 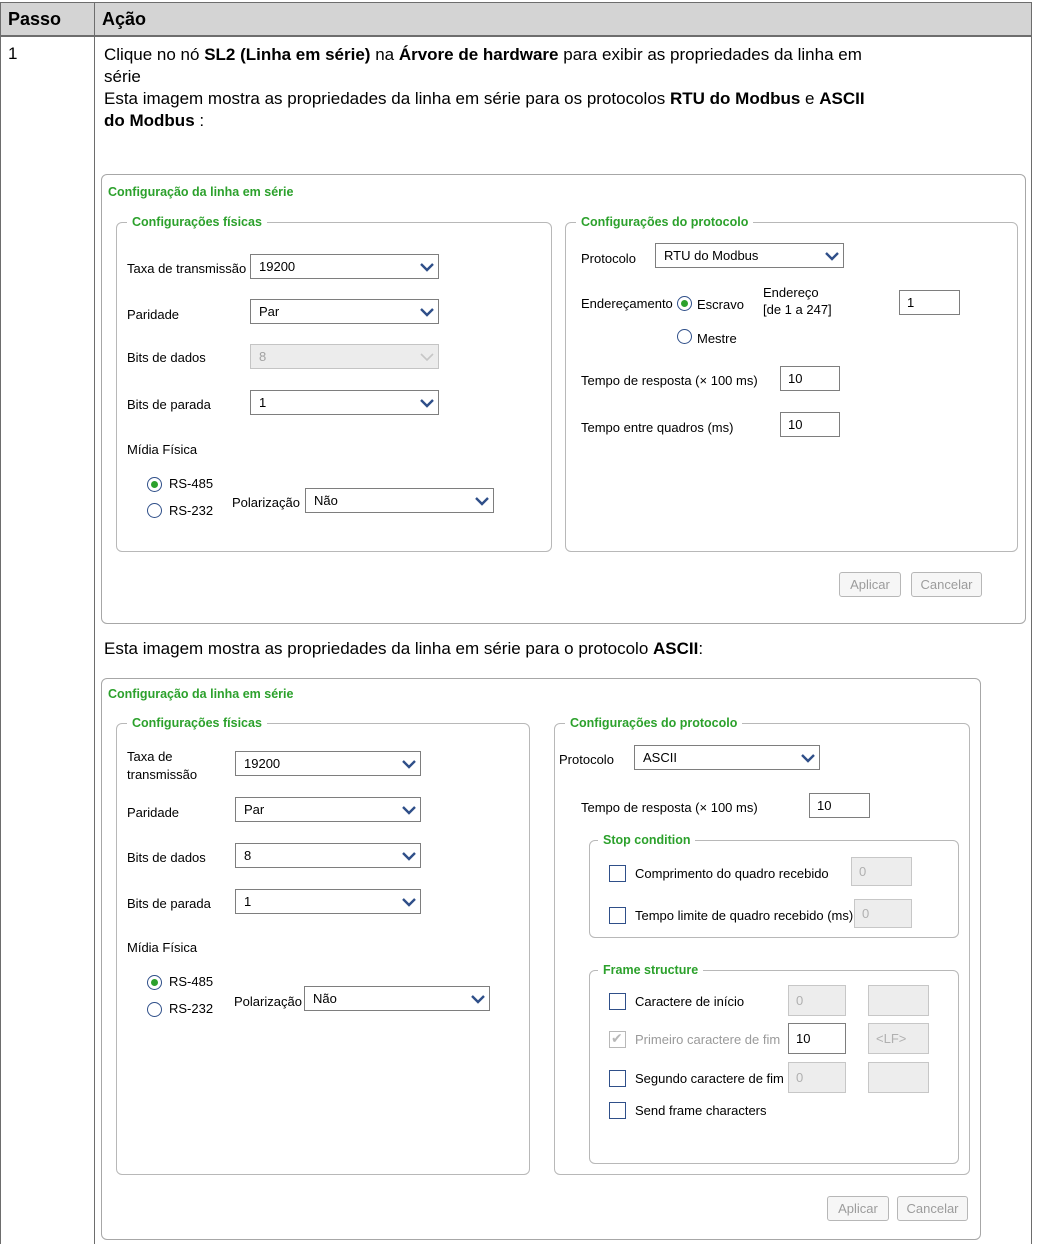 What do you see at coordinates (732, 873) in the screenshot?
I see `received-length-label: Comprimento do quadro recebido` at bounding box center [732, 873].